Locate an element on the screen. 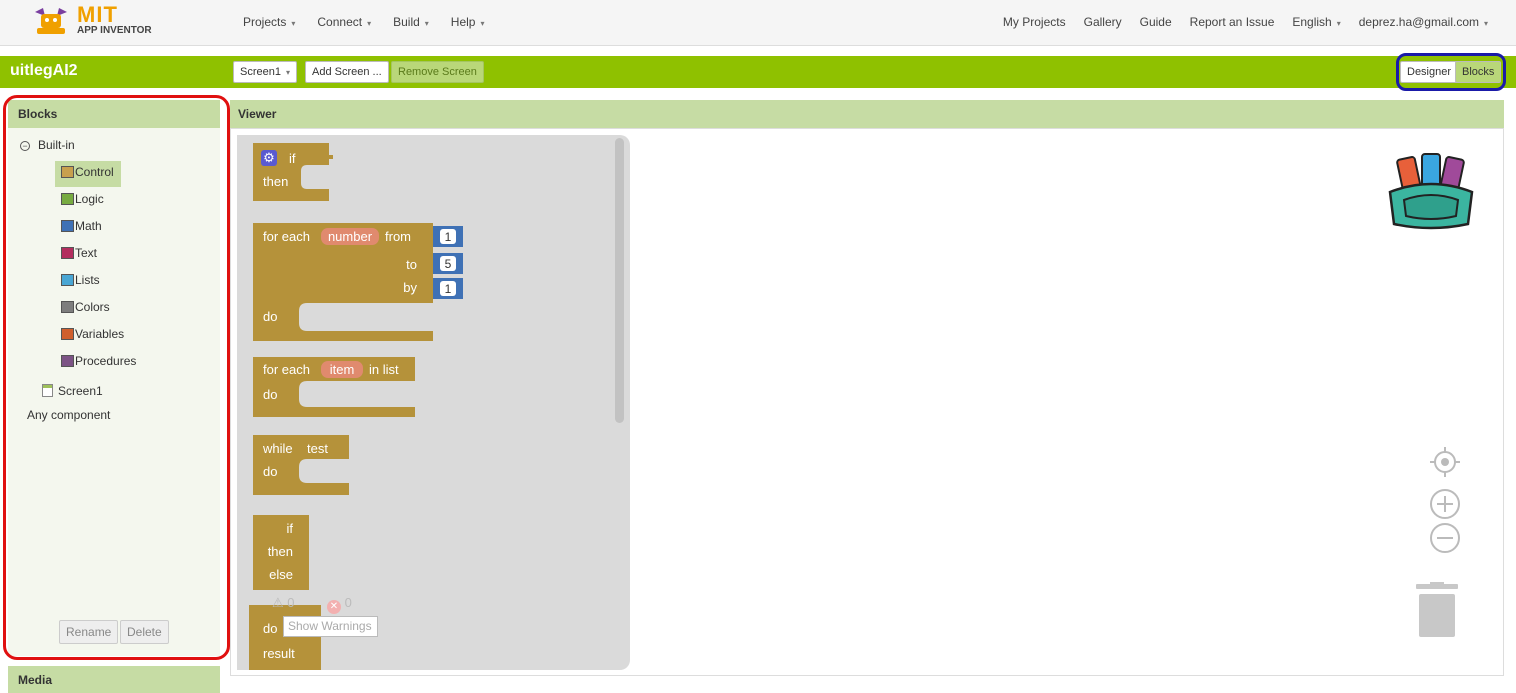 Image resolution: width=1516 pixels, height=693 pixels. block-in-list-label: in list is located at coordinates (384, 369).